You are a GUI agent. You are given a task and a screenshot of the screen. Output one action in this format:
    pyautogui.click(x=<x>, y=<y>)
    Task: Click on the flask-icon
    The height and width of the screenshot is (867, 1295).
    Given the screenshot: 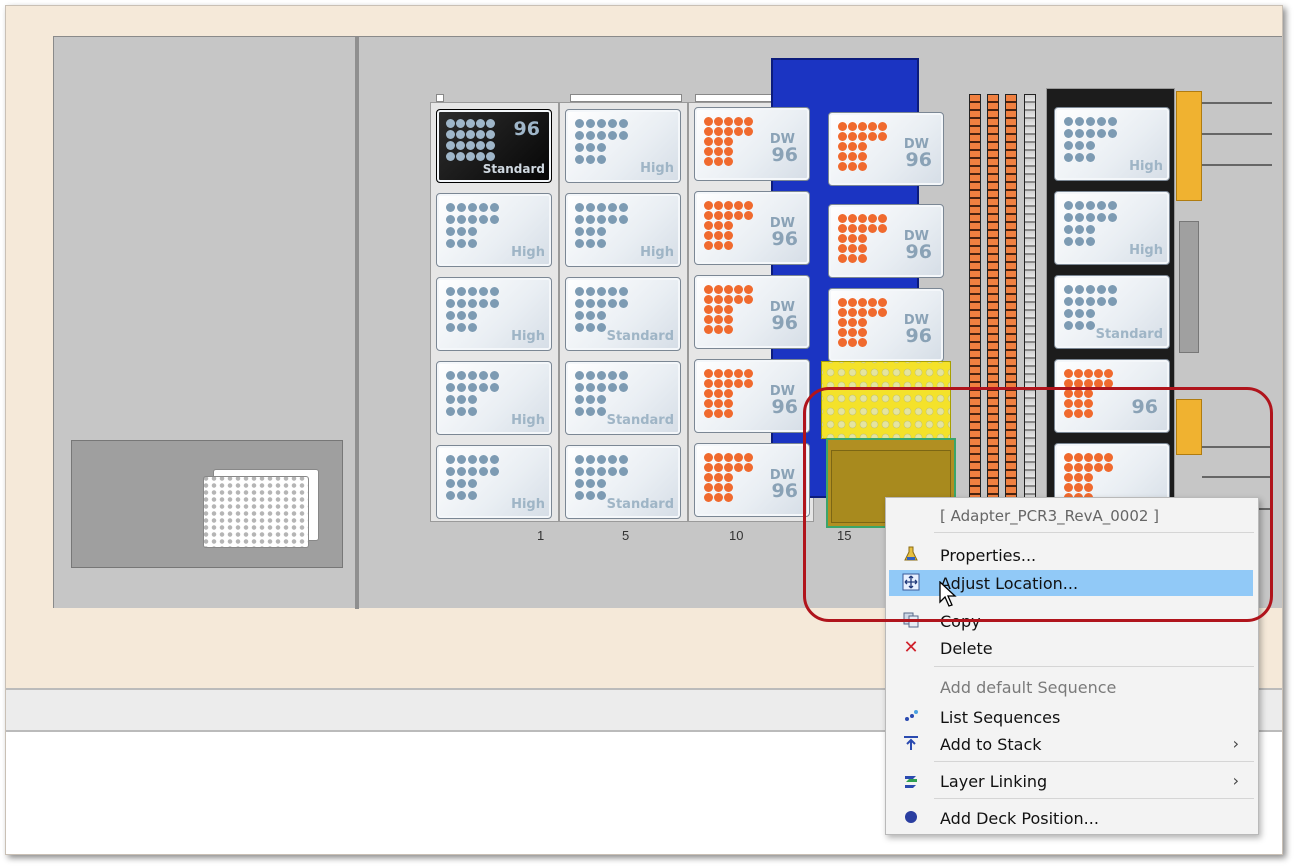 What is the action you would take?
    pyautogui.click(x=911, y=555)
    